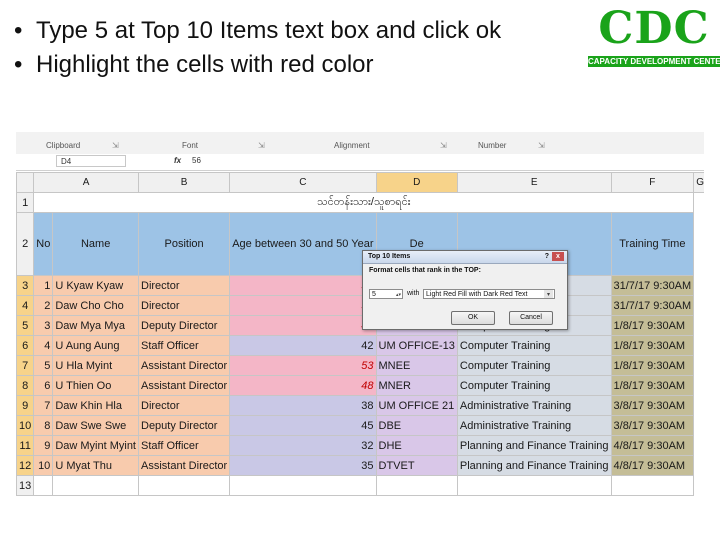 This screenshot has height=540, width=720. Describe the element at coordinates (652, 244) in the screenshot. I see `header-training-time: Training Time` at that location.